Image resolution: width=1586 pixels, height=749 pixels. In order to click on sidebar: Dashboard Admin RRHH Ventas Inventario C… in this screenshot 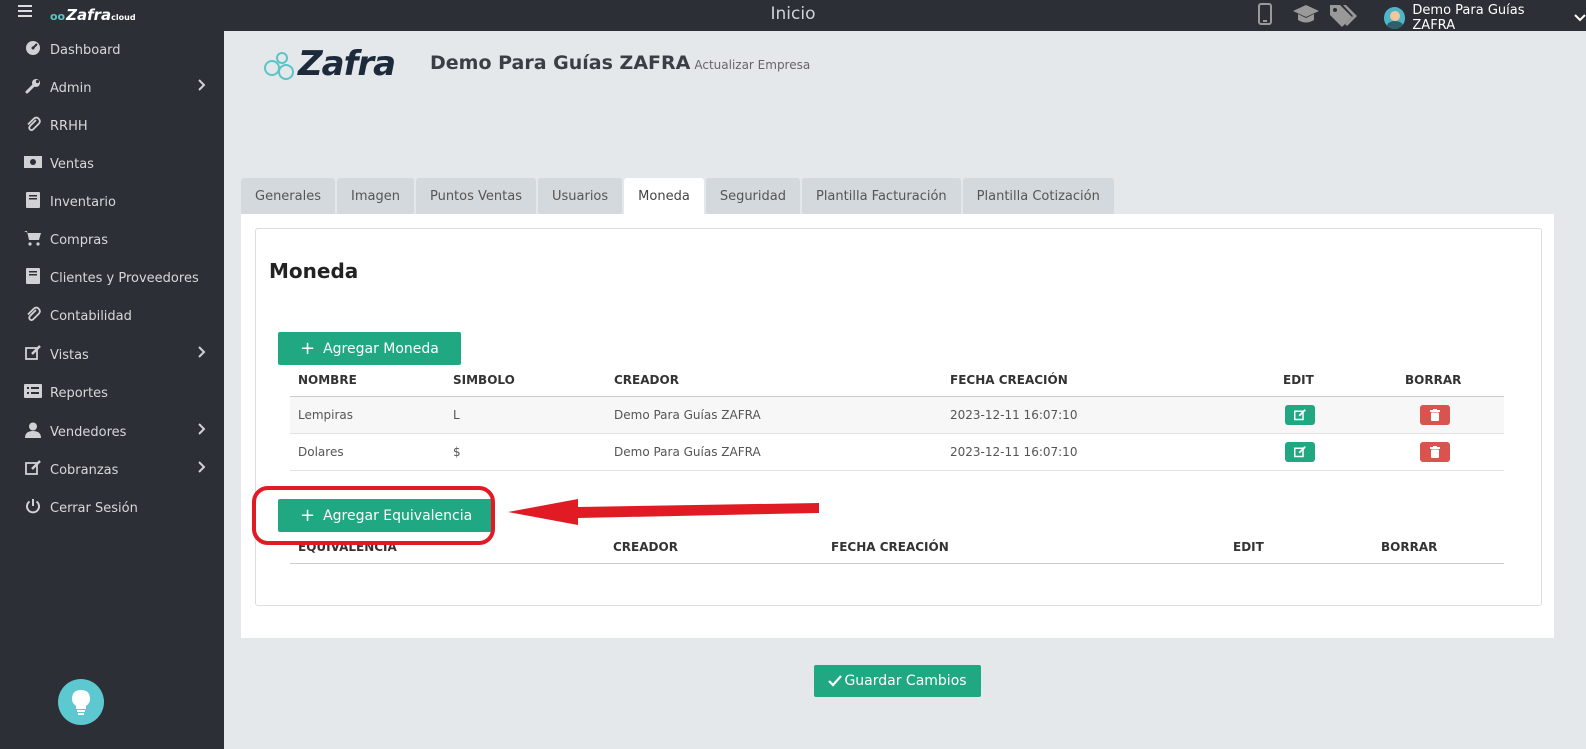, I will do `click(112, 390)`.